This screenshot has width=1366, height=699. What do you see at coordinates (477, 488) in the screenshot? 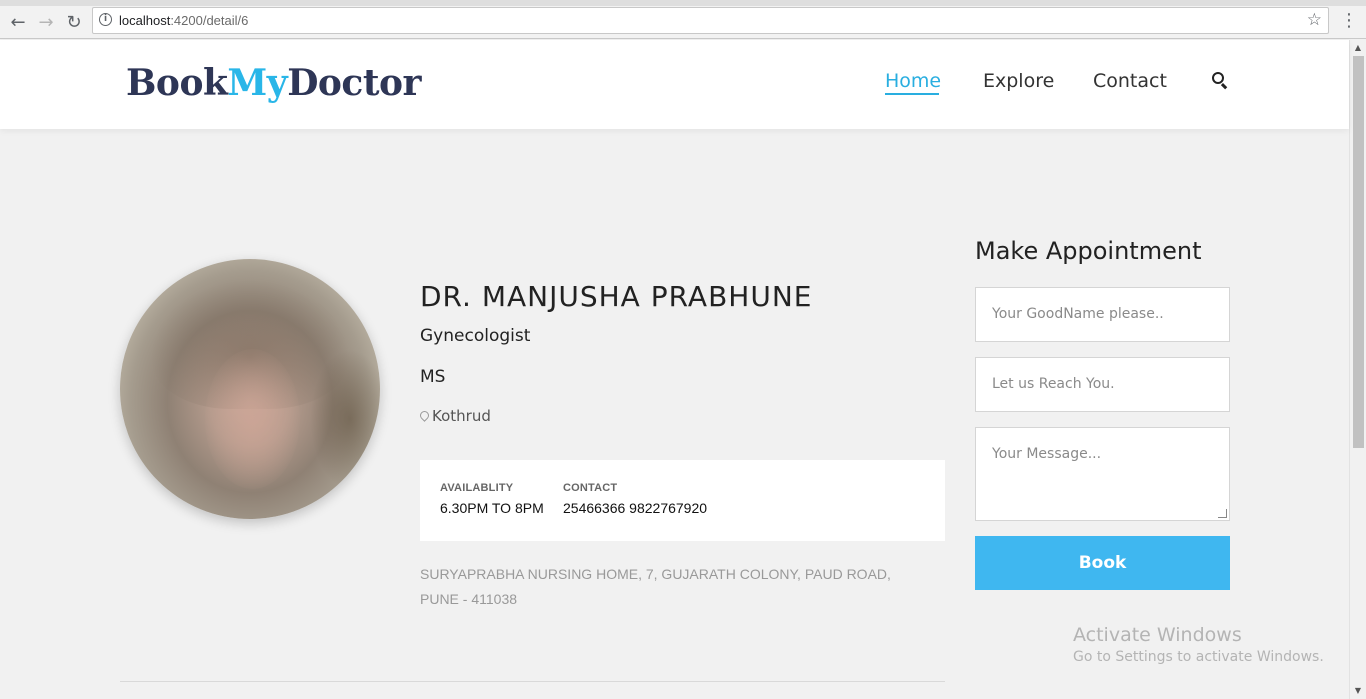
I see `availability-label: AVAILABLITY` at bounding box center [477, 488].